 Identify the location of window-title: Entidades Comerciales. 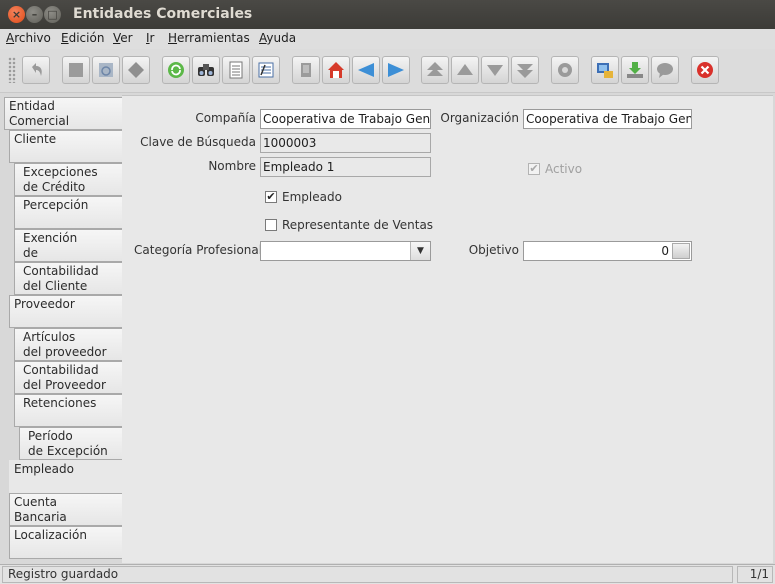
(163, 14).